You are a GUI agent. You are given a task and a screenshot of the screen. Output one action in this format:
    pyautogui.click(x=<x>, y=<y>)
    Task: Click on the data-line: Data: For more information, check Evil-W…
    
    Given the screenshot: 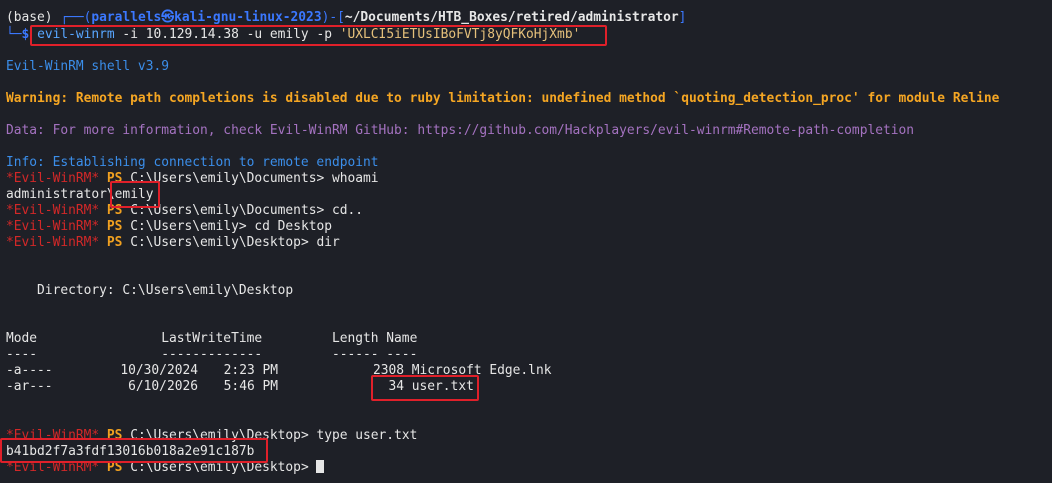 What is the action you would take?
    pyautogui.click(x=460, y=130)
    